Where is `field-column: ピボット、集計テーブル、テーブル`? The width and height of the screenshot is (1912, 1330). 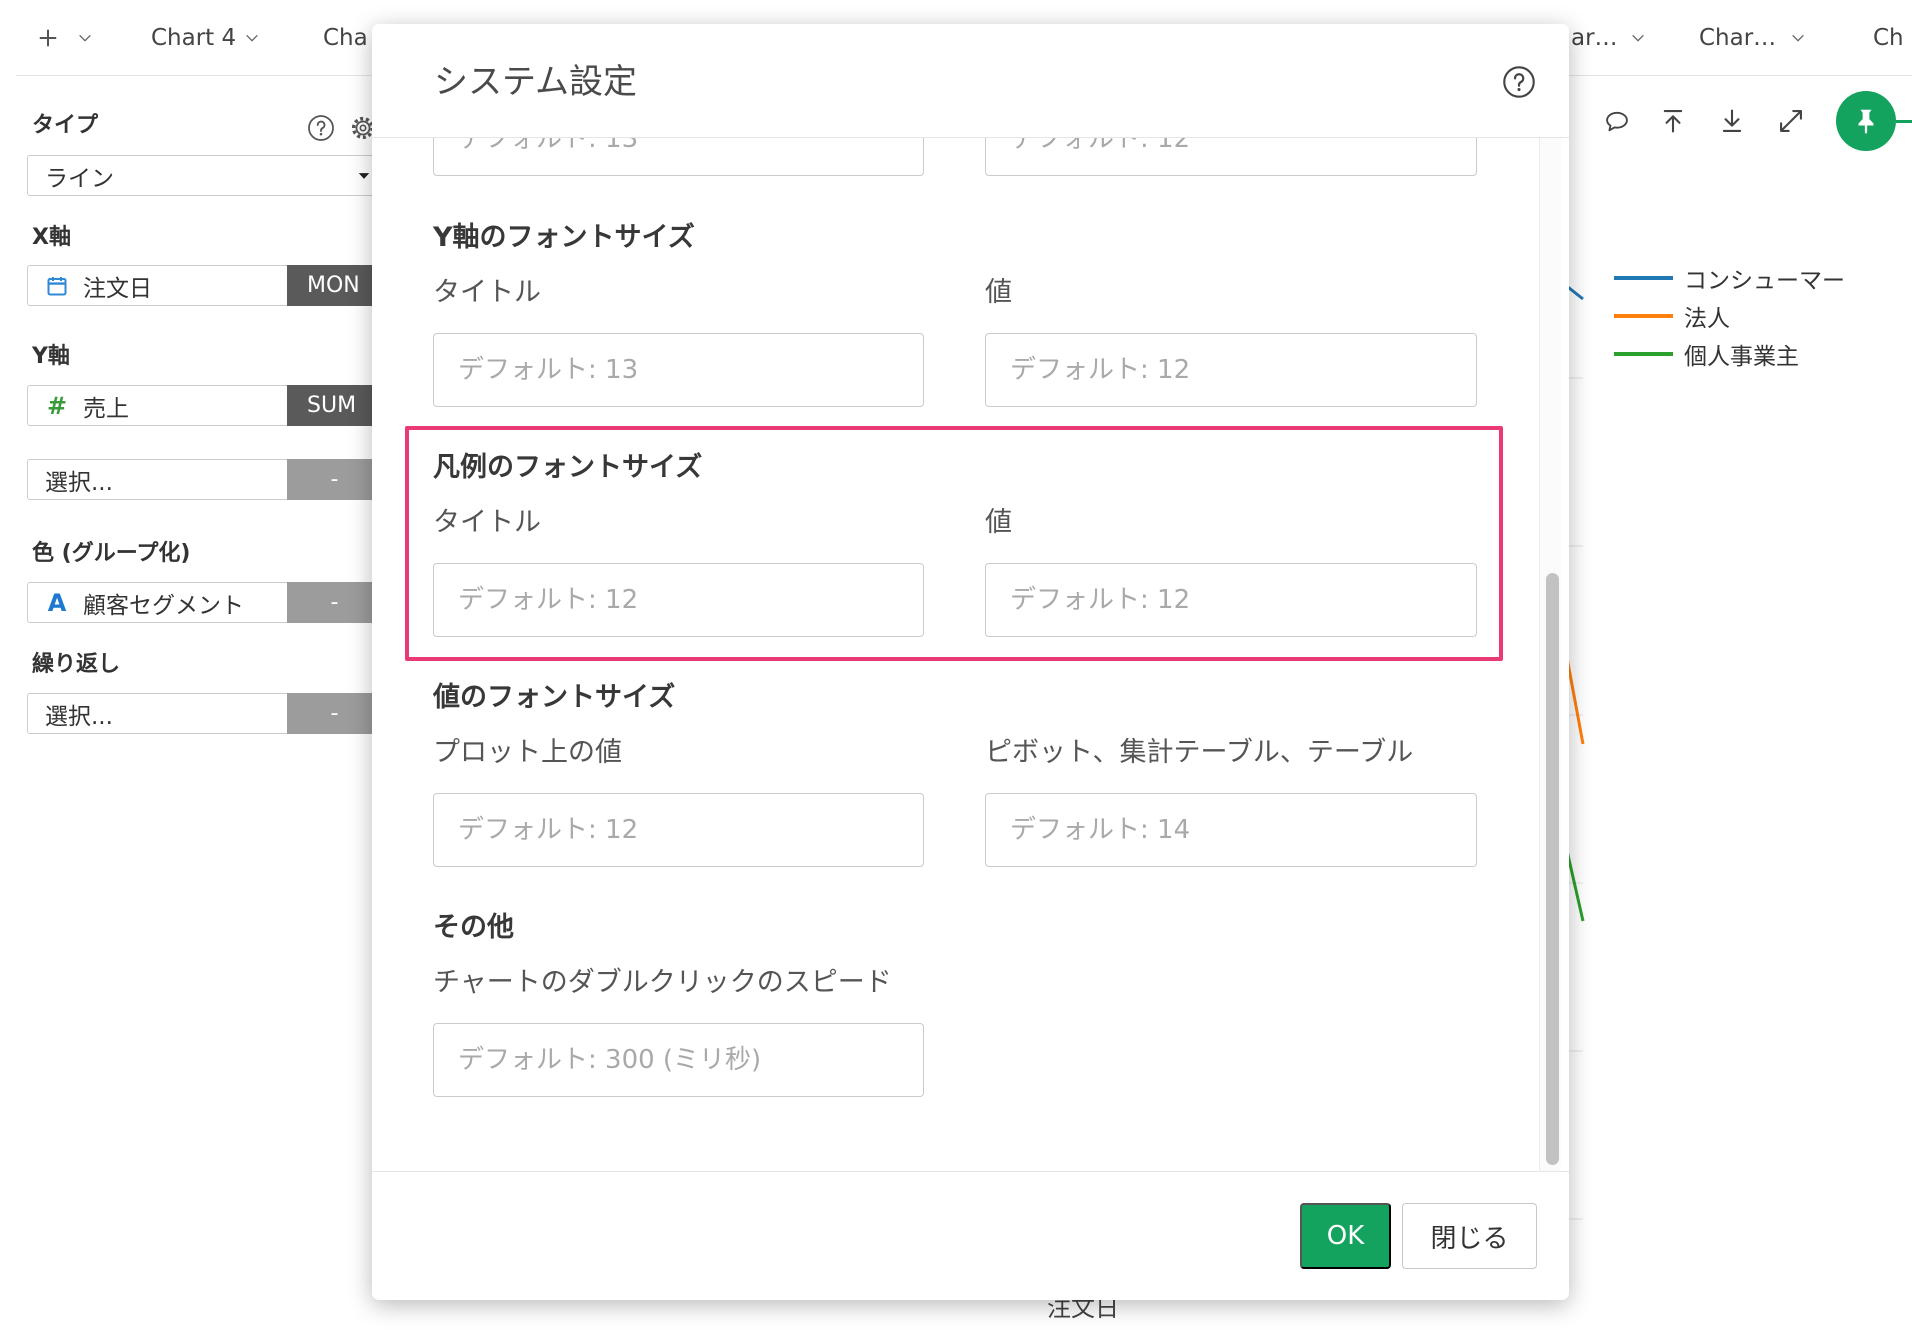 field-column: ピボット、集計テーブル、テーブル is located at coordinates (1231, 801).